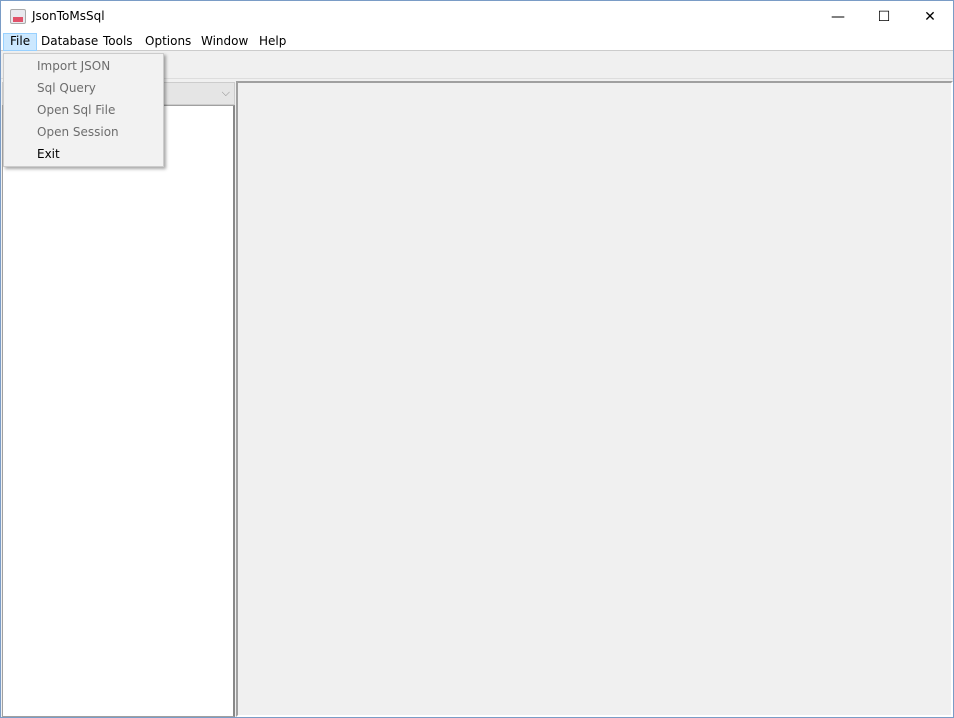  I want to click on menu-item-import-json: Import JSON, so click(83, 66).